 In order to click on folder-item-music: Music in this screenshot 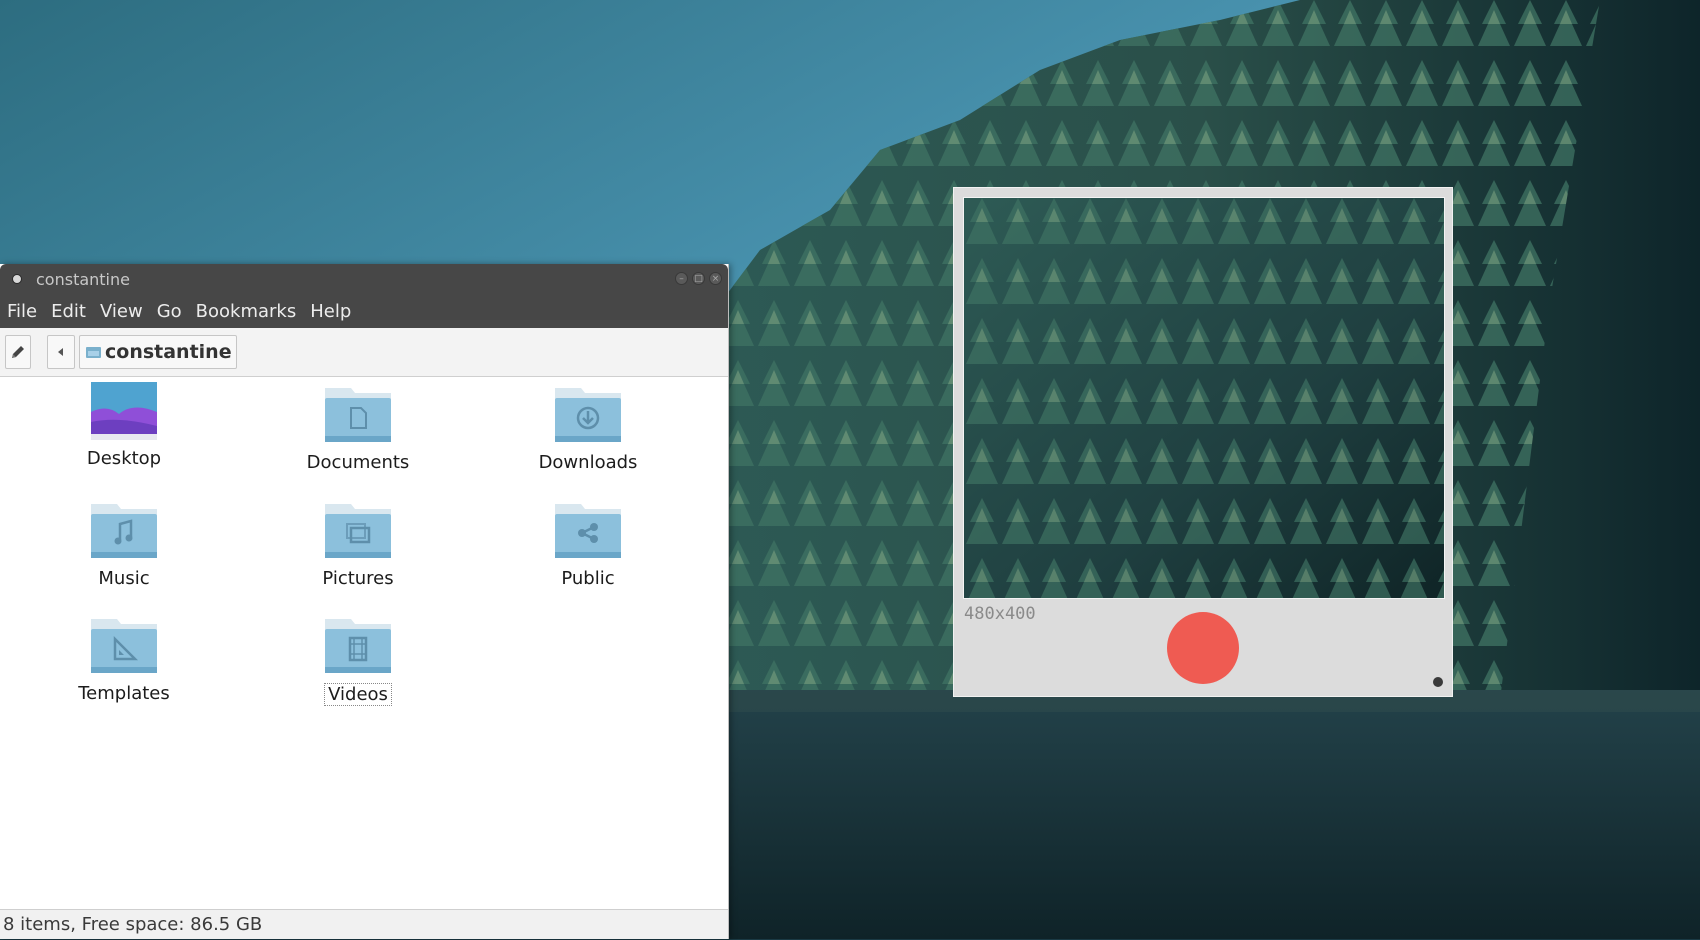, I will do `click(124, 545)`.